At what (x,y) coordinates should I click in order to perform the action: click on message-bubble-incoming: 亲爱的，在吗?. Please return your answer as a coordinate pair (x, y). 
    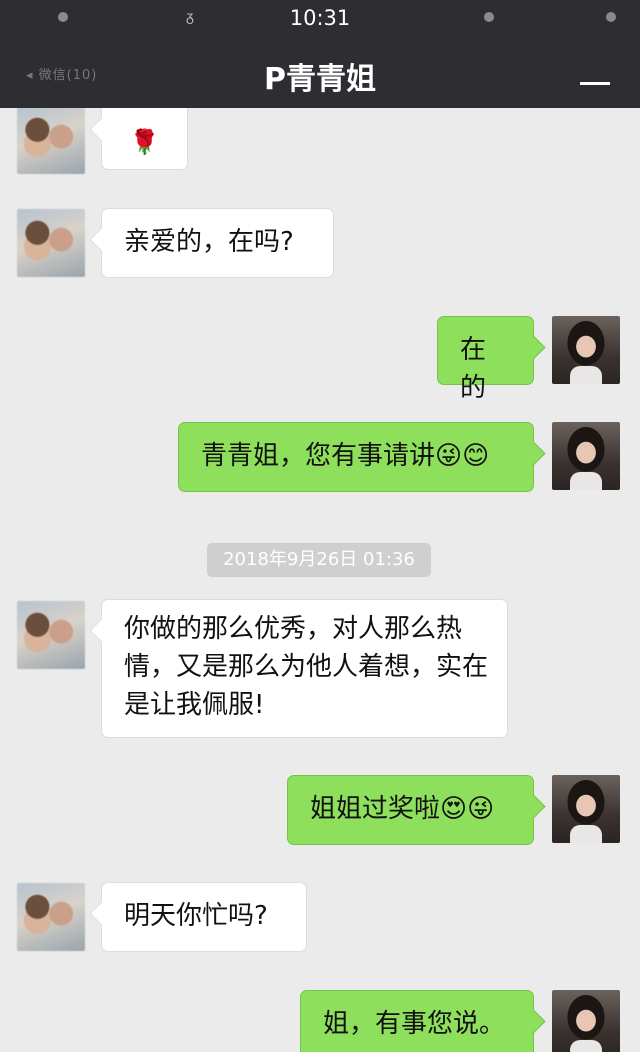
    Looking at the image, I should click on (217, 243).